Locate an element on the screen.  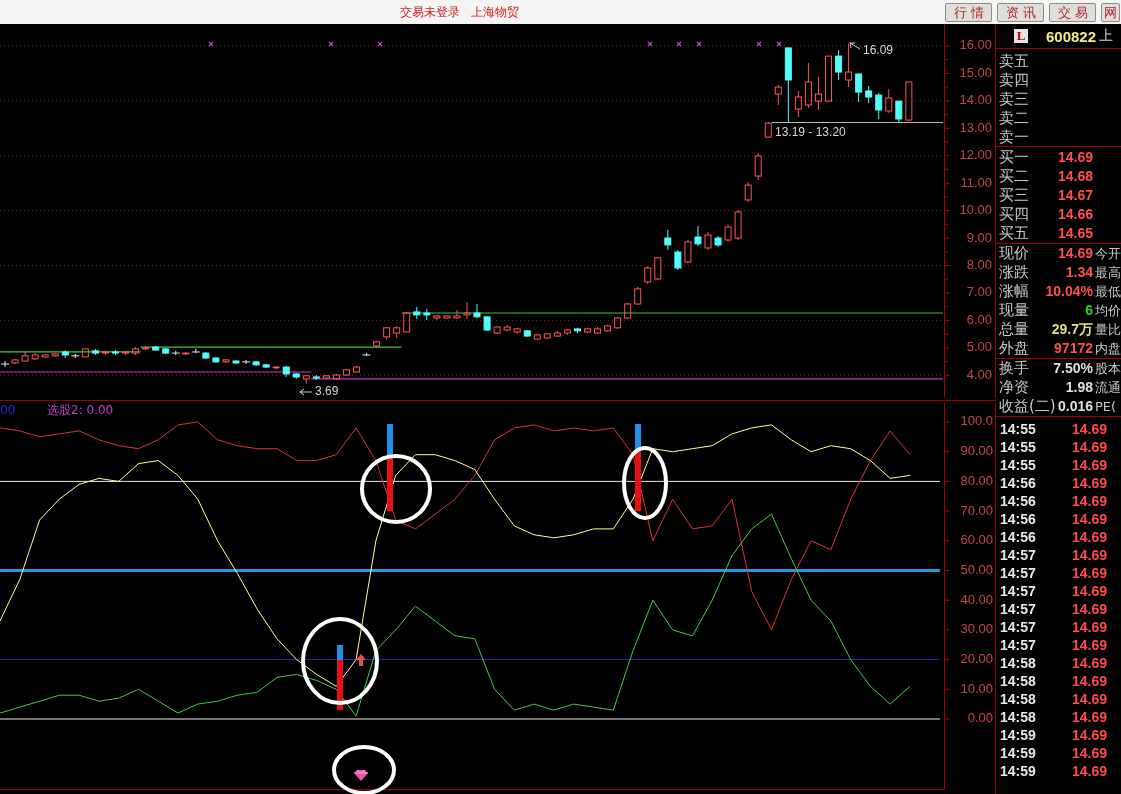
axis-label: 14.00 is located at coordinates (975, 100).